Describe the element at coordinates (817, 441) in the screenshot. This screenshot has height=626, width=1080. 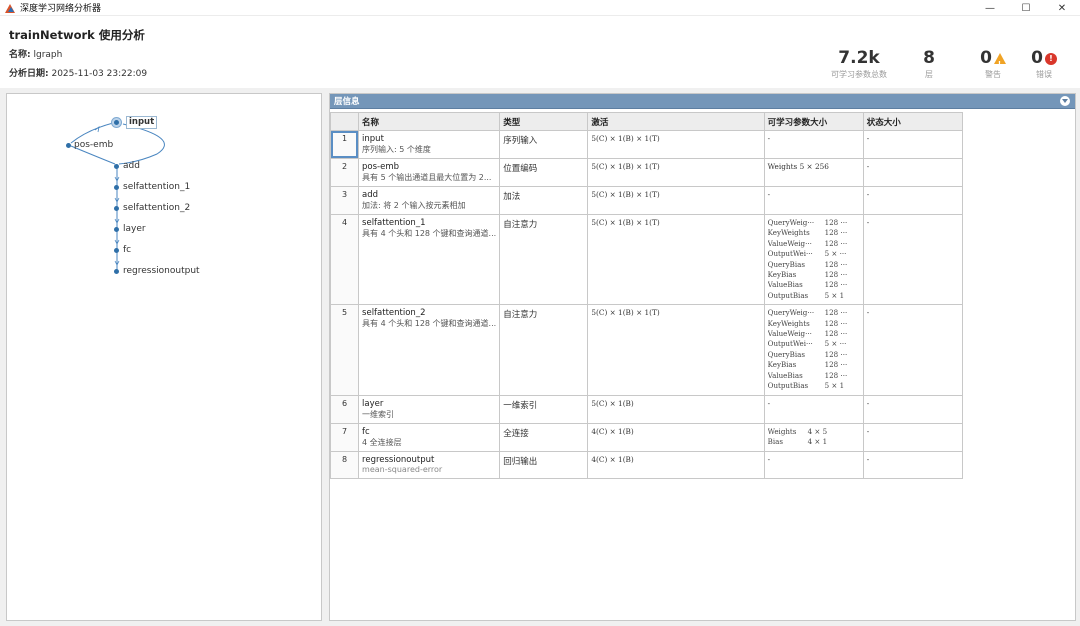
I see `param-size: 4 × 1` at that location.